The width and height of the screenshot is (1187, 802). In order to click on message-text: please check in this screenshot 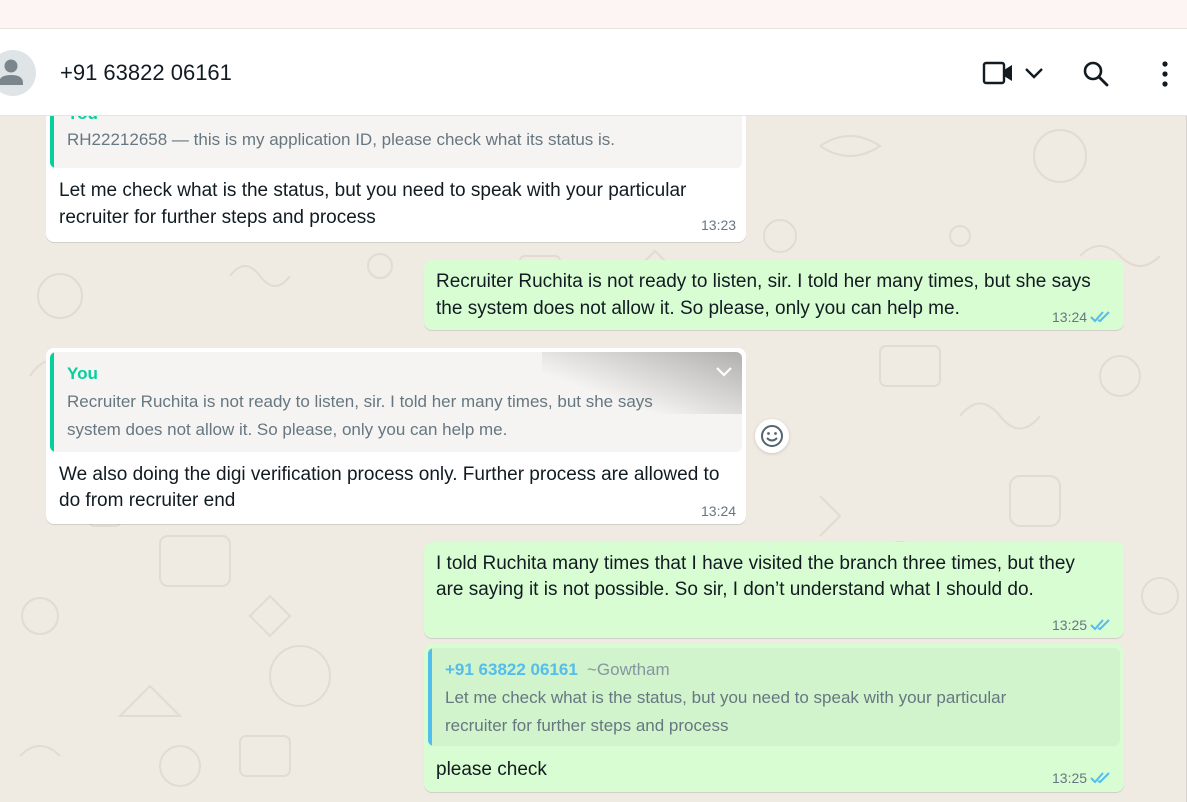, I will do `click(491, 769)`.